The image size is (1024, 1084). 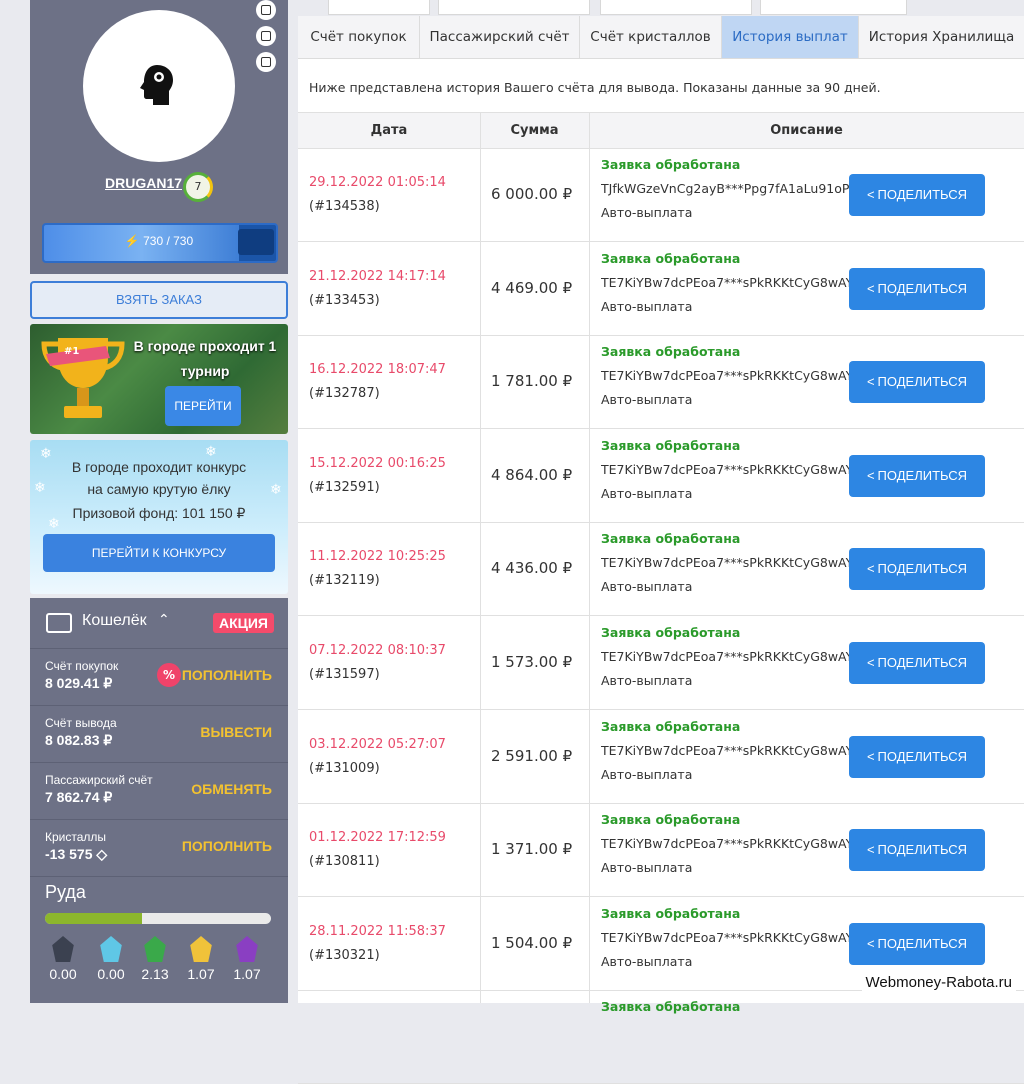 What do you see at coordinates (205, 358) in the screenshot?
I see `tournament-text: В городе проходит 1 турнир` at bounding box center [205, 358].